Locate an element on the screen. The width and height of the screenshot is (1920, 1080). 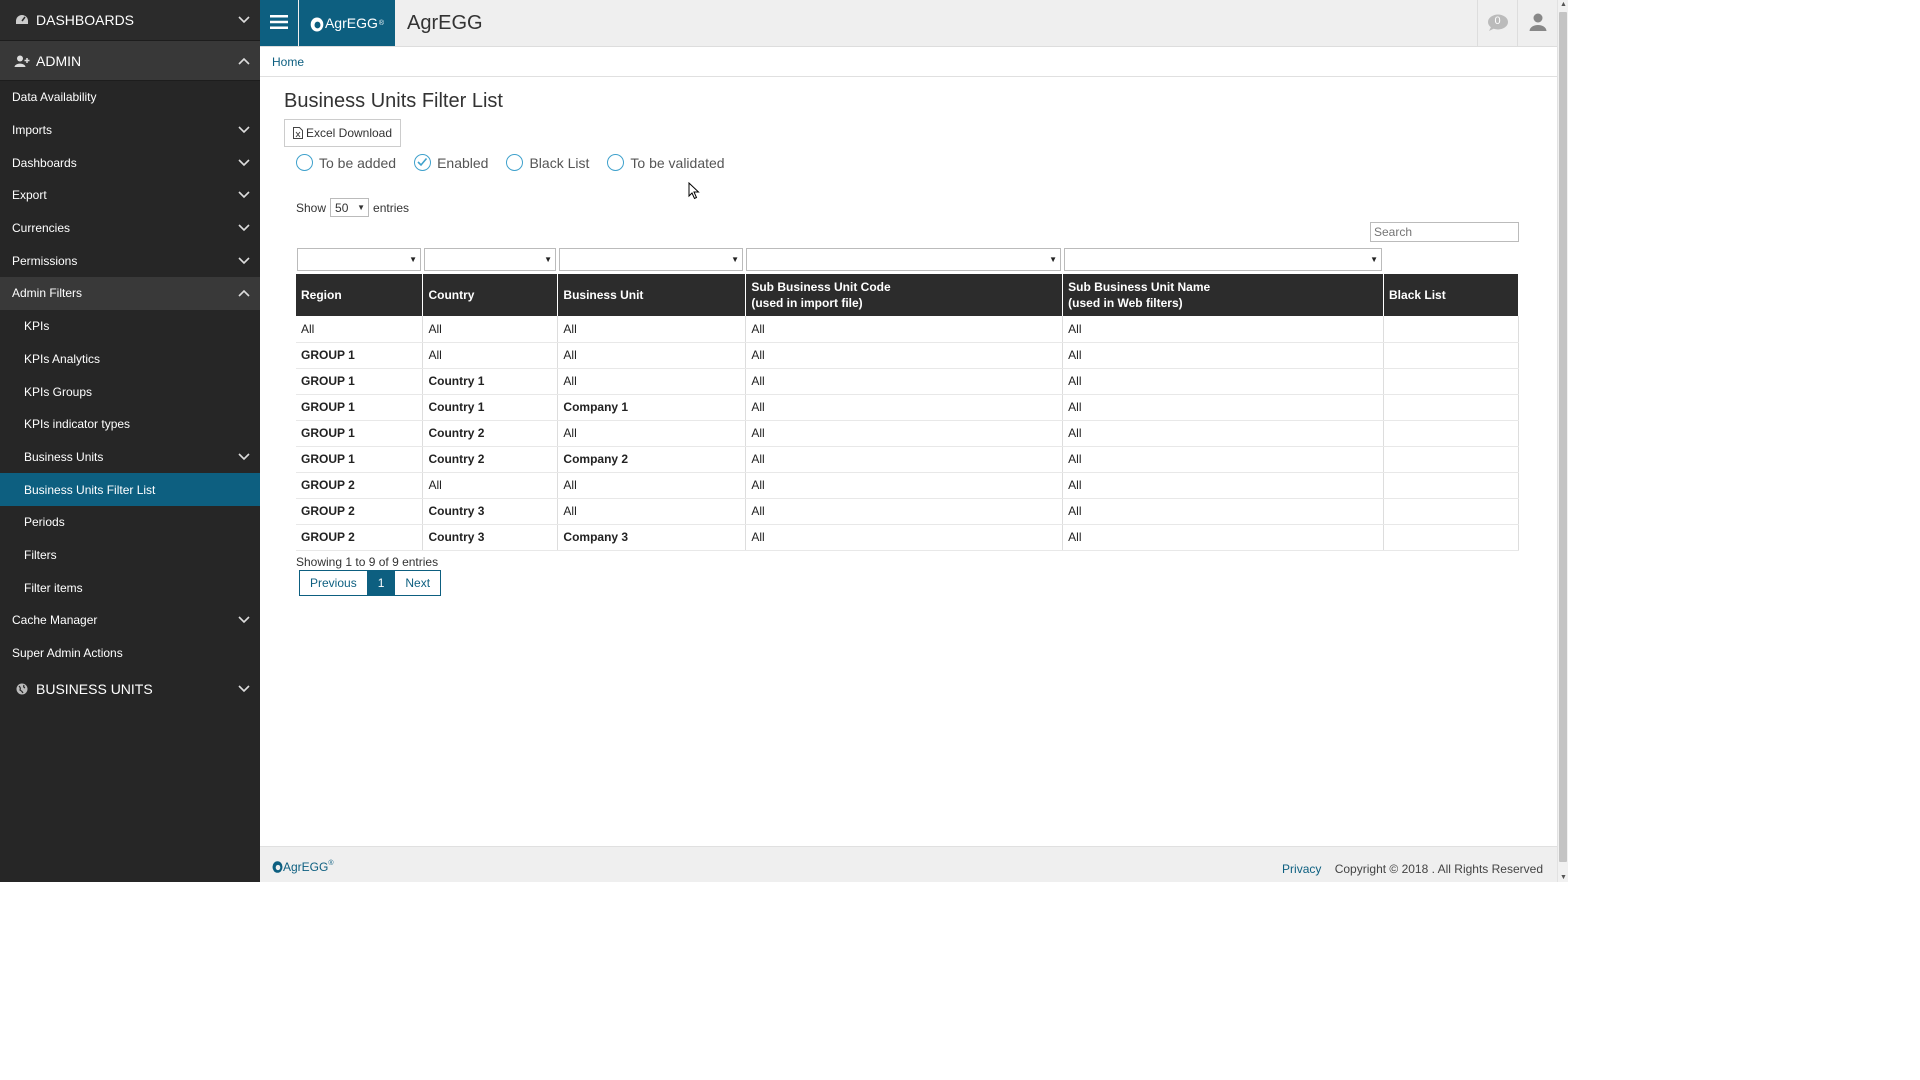
table-row: GROUP 1 Country 1 Company 1 All All is located at coordinates (907, 407).